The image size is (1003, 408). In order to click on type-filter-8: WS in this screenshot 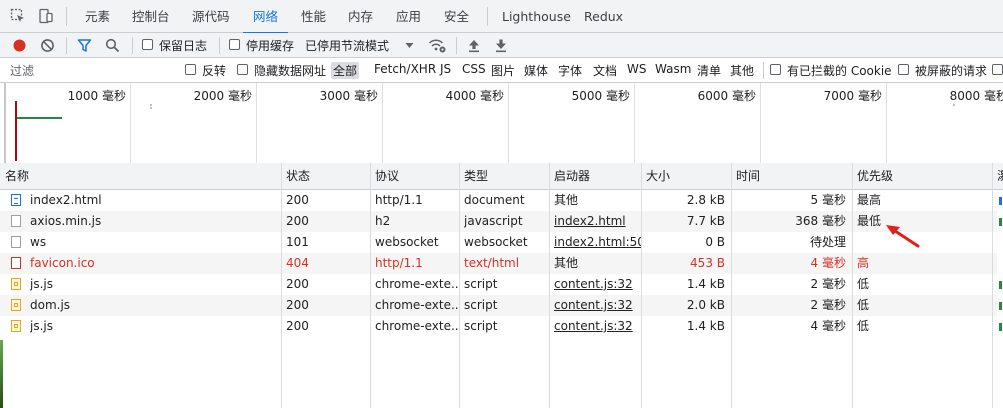, I will do `click(636, 69)`.